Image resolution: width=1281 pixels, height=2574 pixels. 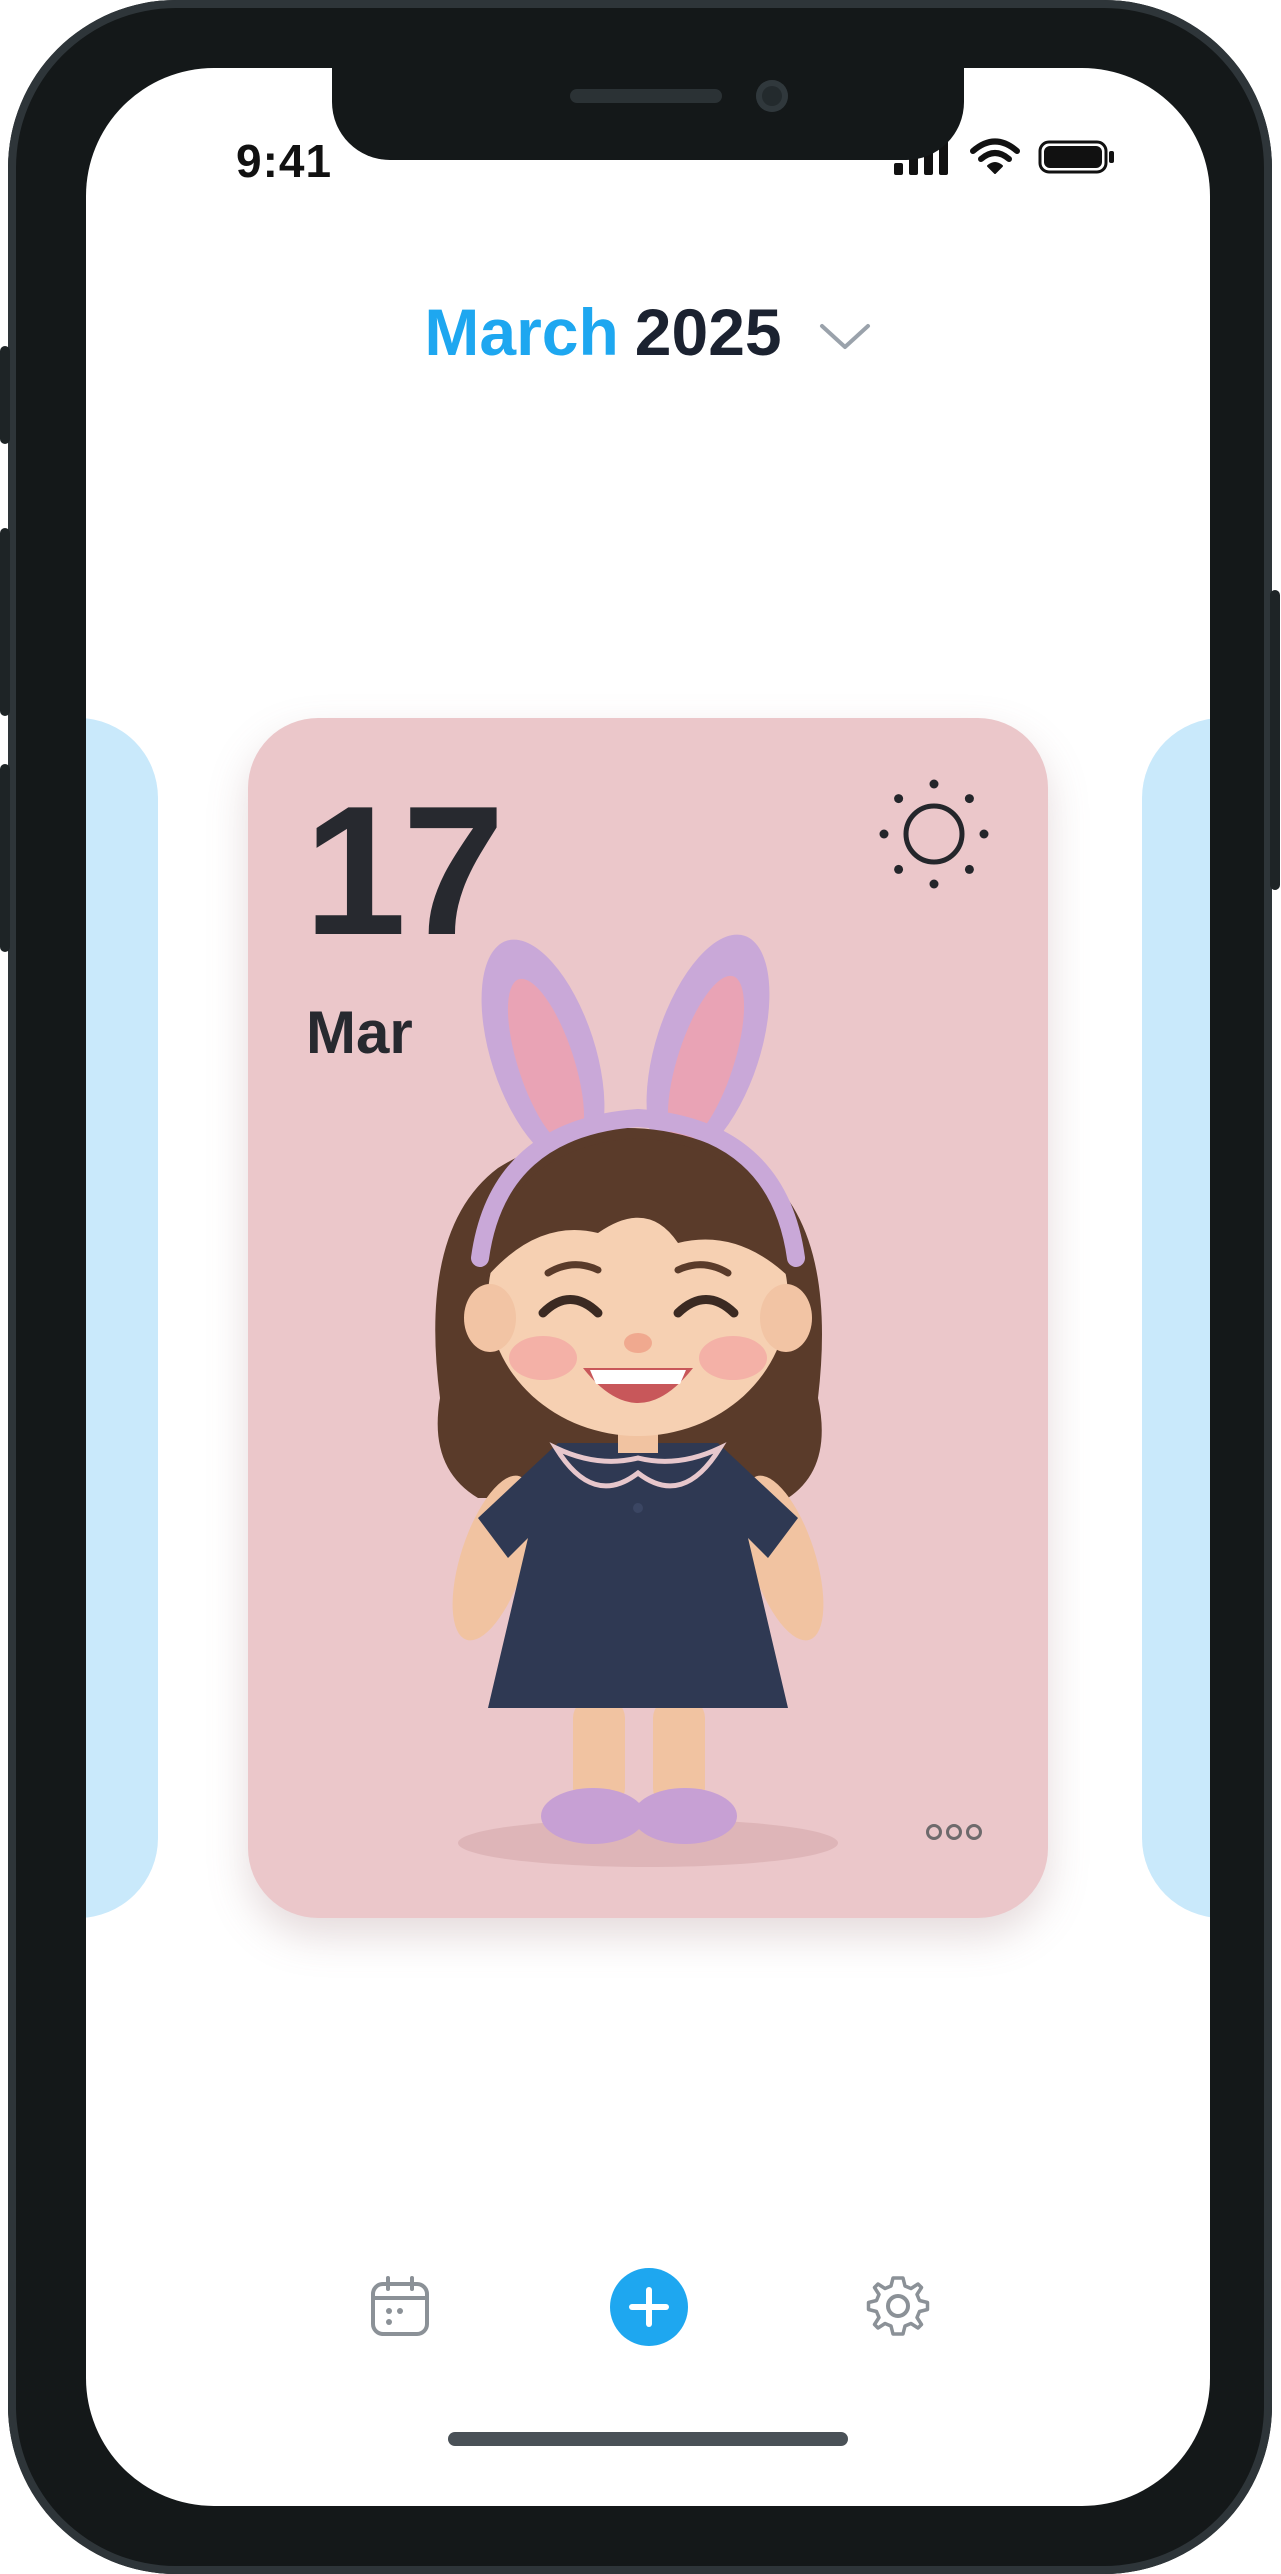 What do you see at coordinates (648, 2439) in the screenshot?
I see `home-indicator` at bounding box center [648, 2439].